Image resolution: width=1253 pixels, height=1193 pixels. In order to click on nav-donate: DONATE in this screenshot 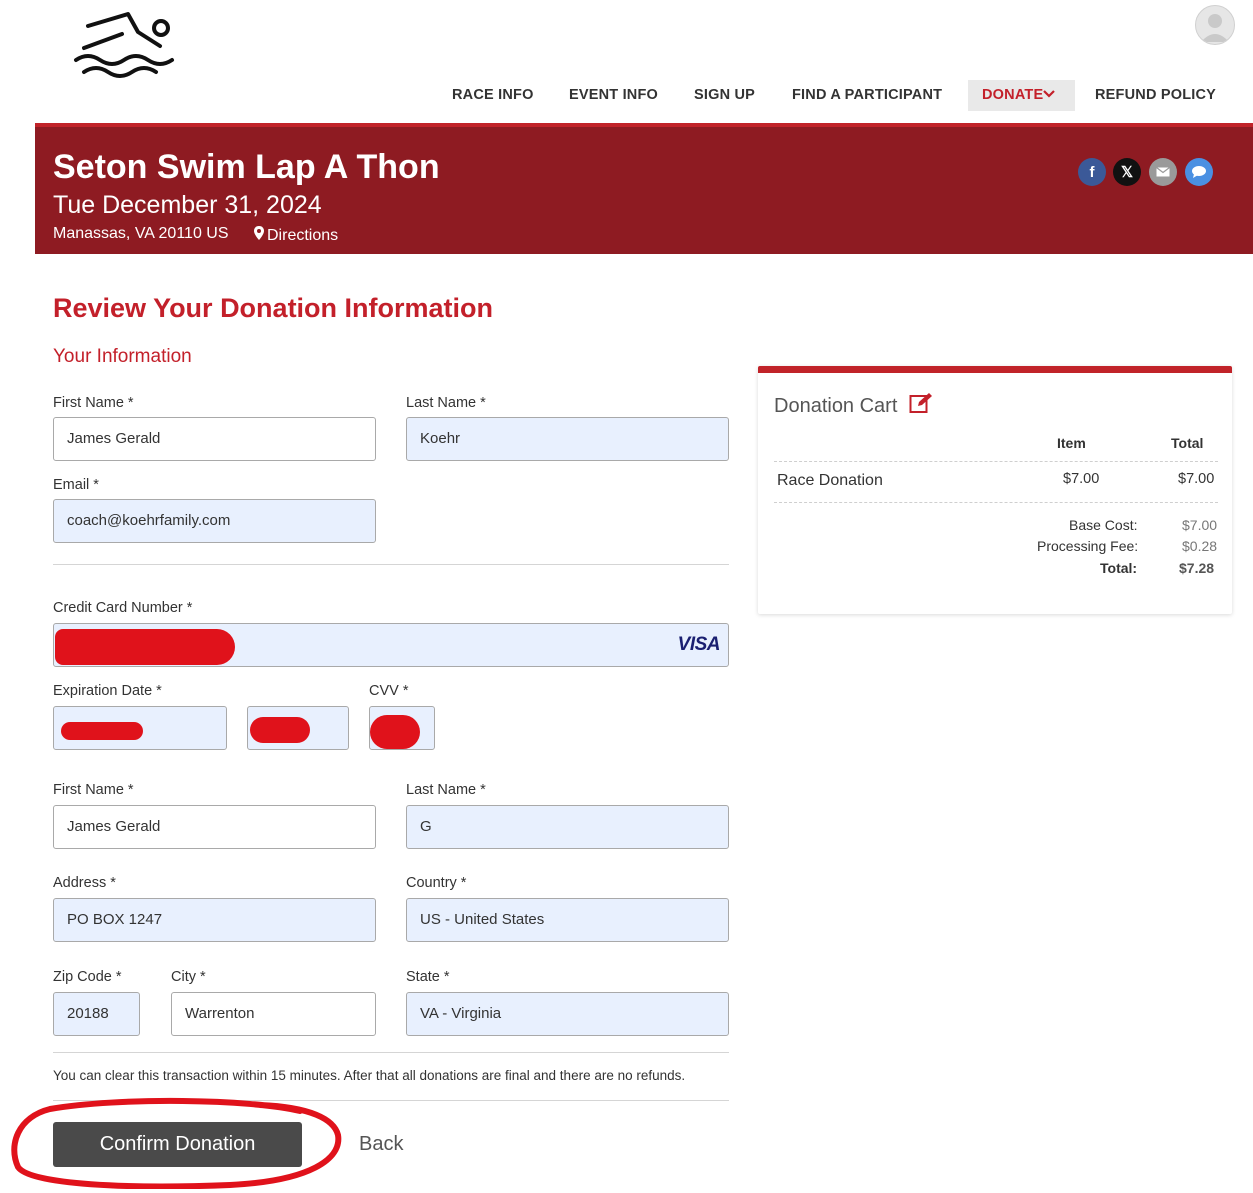, I will do `click(1021, 95)`.